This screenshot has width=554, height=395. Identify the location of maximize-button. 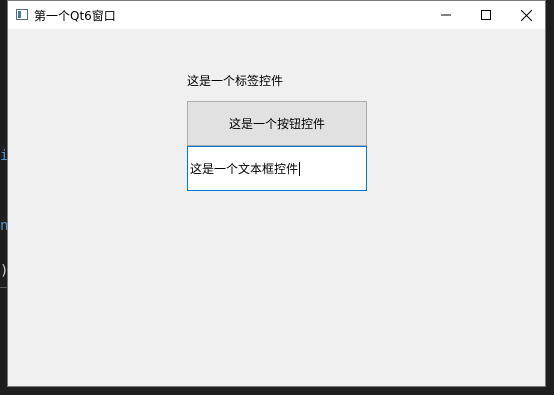
(486, 15).